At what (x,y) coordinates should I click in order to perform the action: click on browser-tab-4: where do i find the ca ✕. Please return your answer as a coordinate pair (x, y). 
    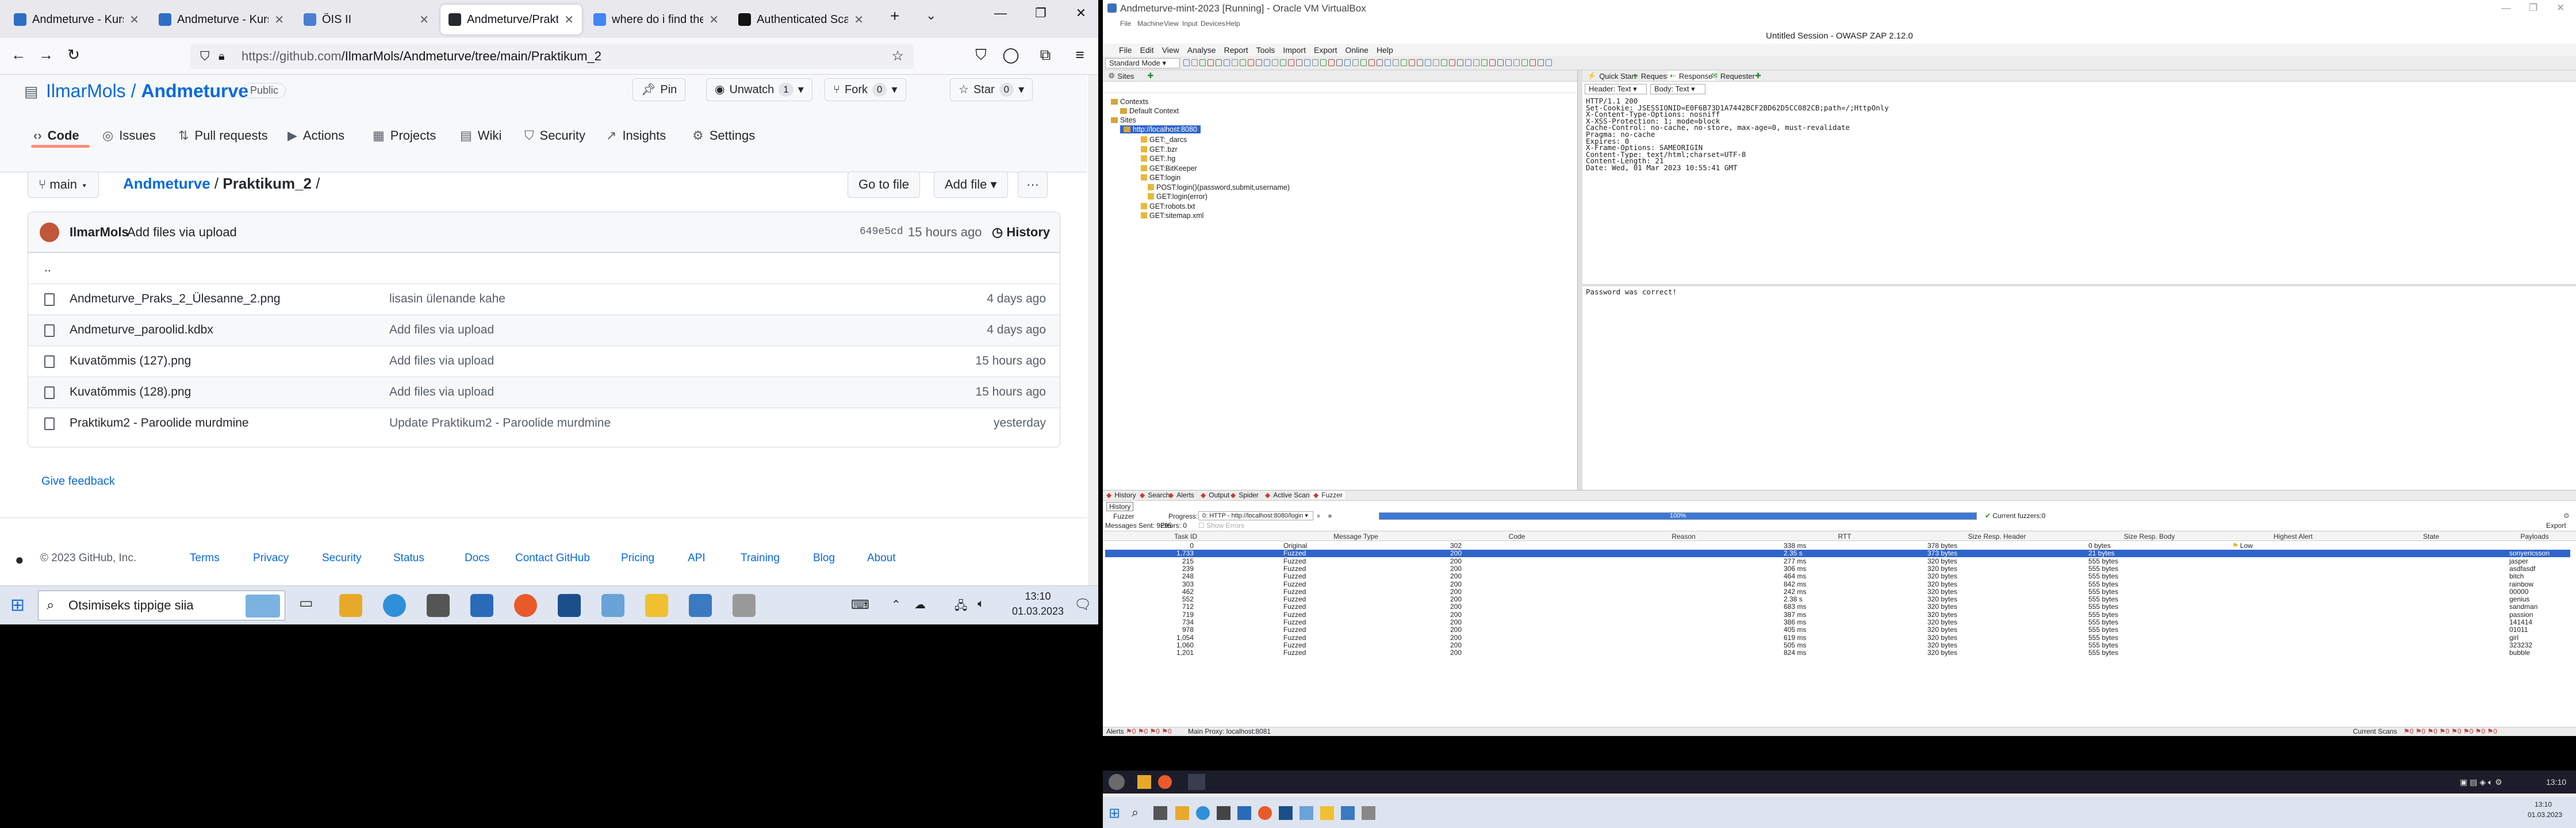
    Looking at the image, I should click on (656, 19).